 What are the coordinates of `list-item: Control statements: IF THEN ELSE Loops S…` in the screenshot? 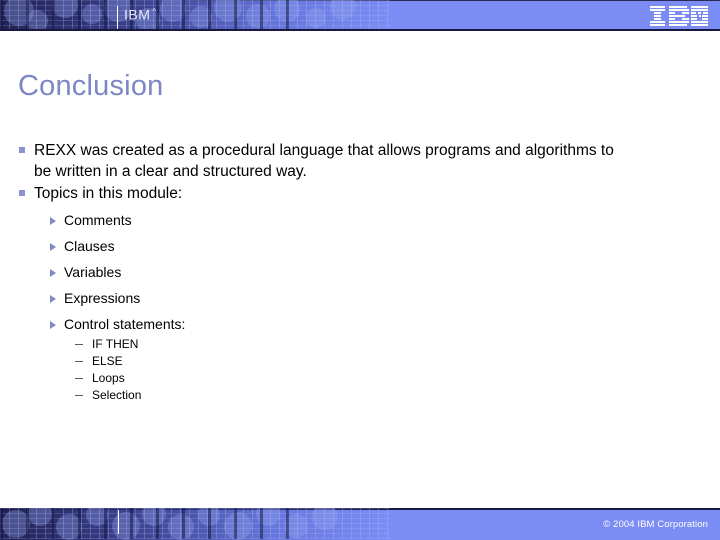 It's located at (334, 359).